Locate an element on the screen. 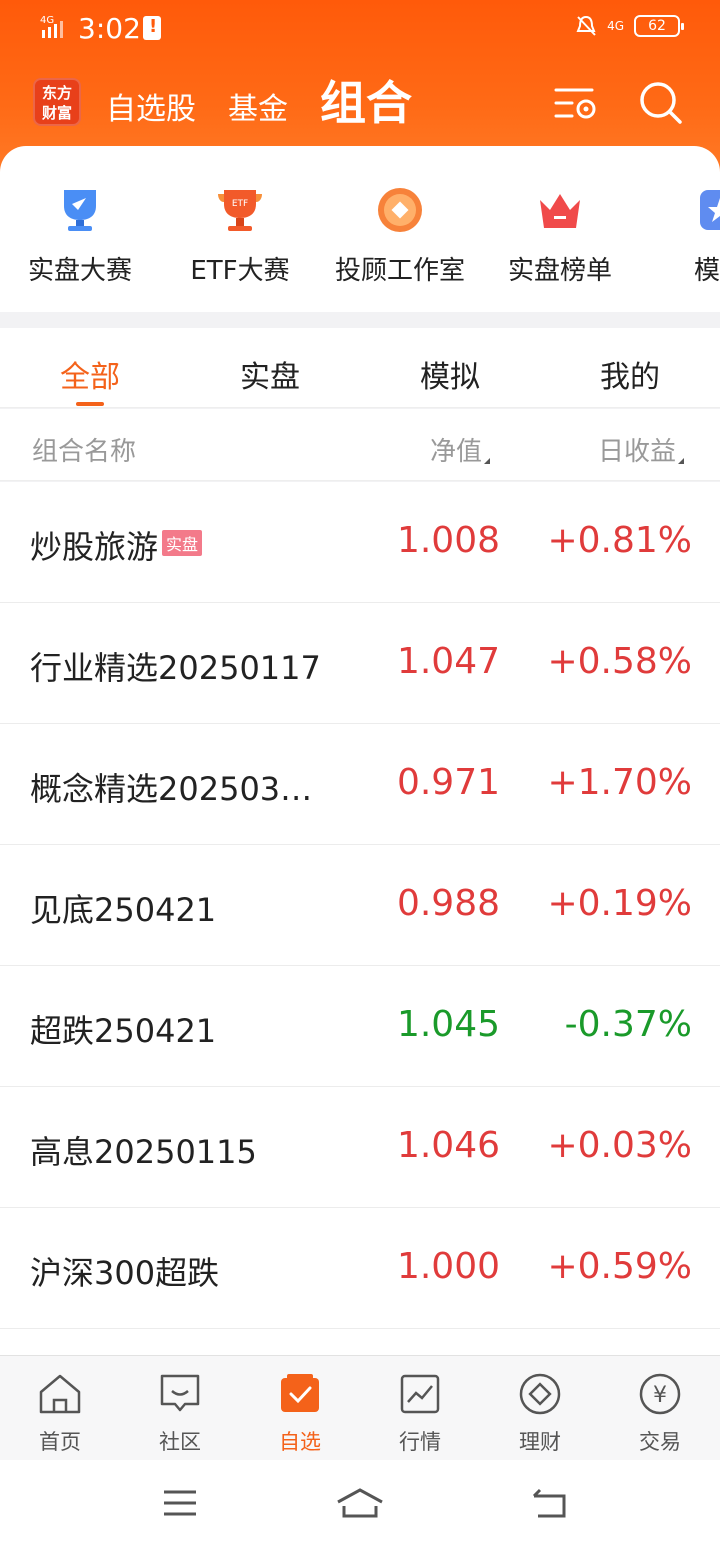  bottom-nav-label: 首页 is located at coordinates (60, 1442).